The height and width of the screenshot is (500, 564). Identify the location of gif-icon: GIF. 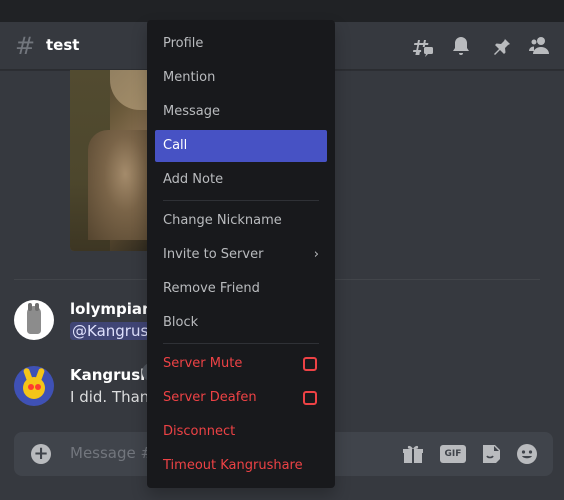
(453, 454).